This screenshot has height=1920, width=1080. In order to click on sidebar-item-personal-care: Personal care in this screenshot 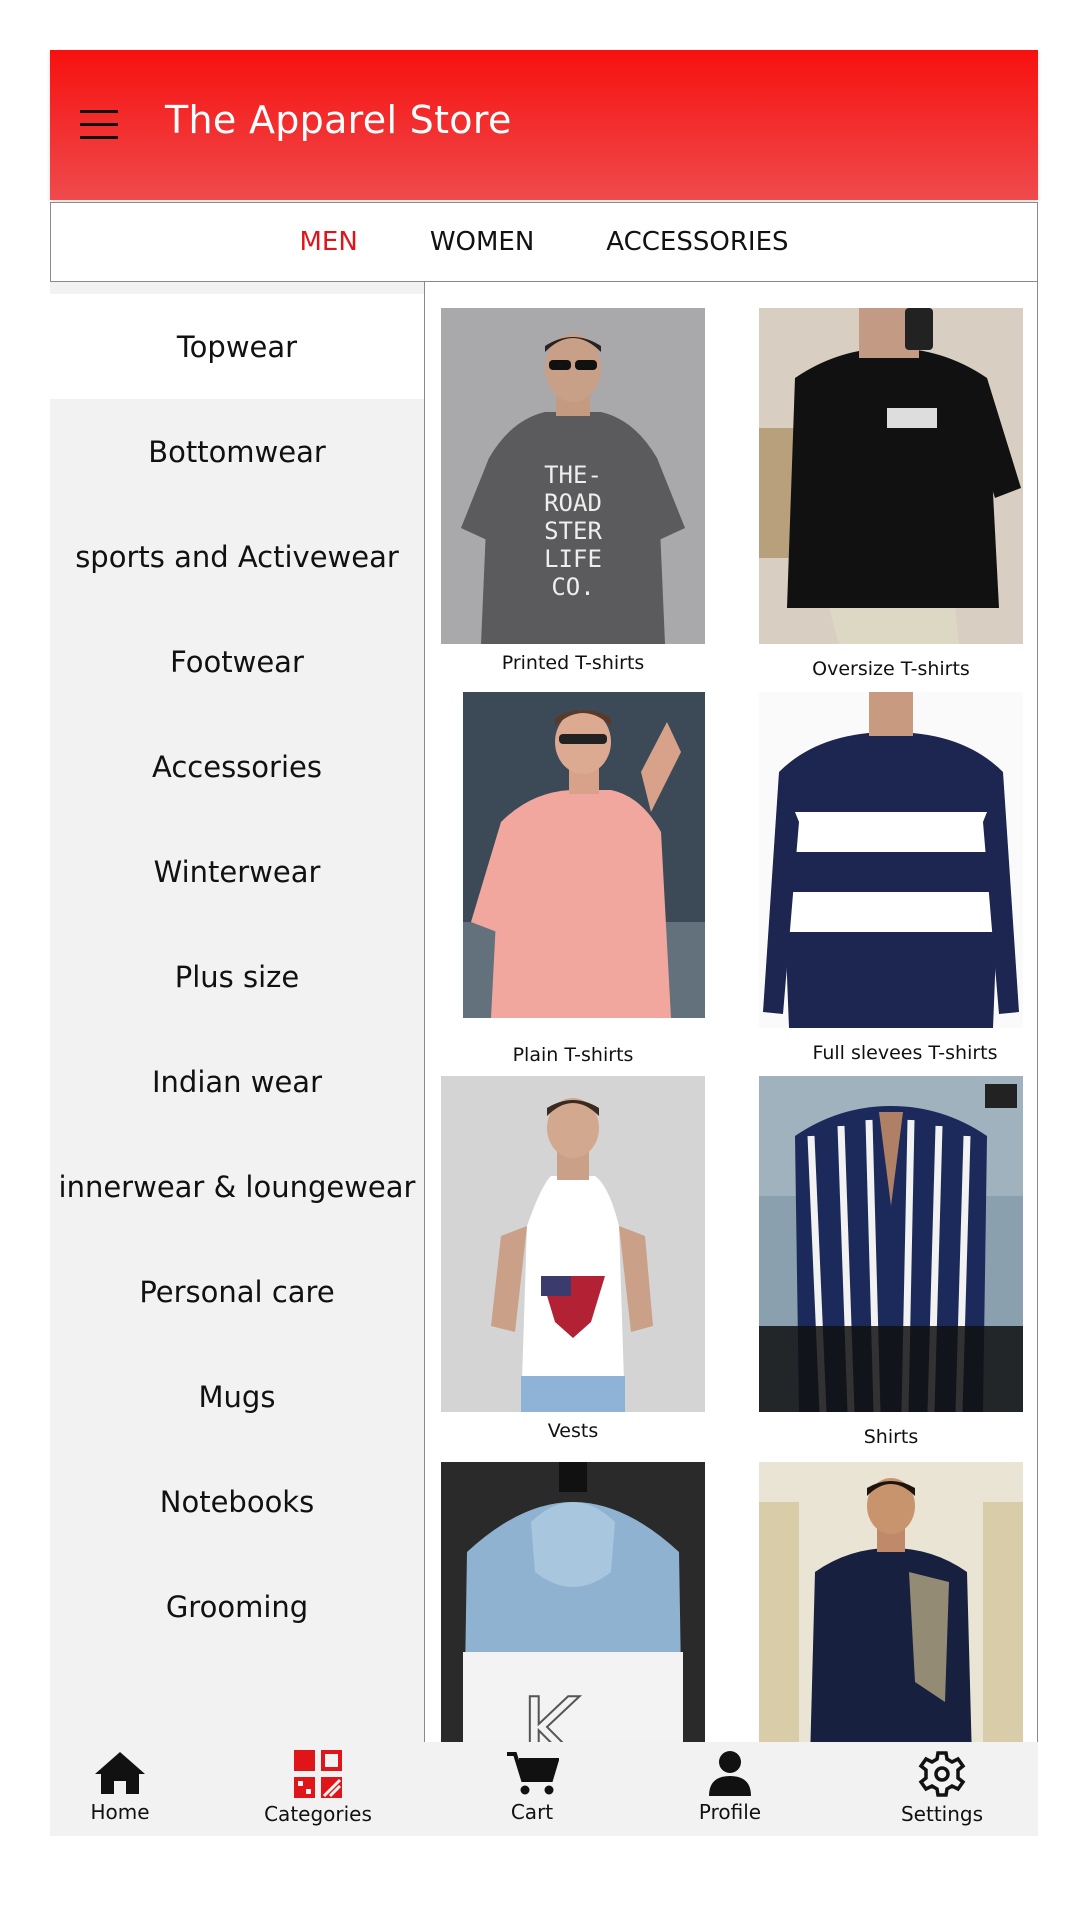, I will do `click(237, 1291)`.